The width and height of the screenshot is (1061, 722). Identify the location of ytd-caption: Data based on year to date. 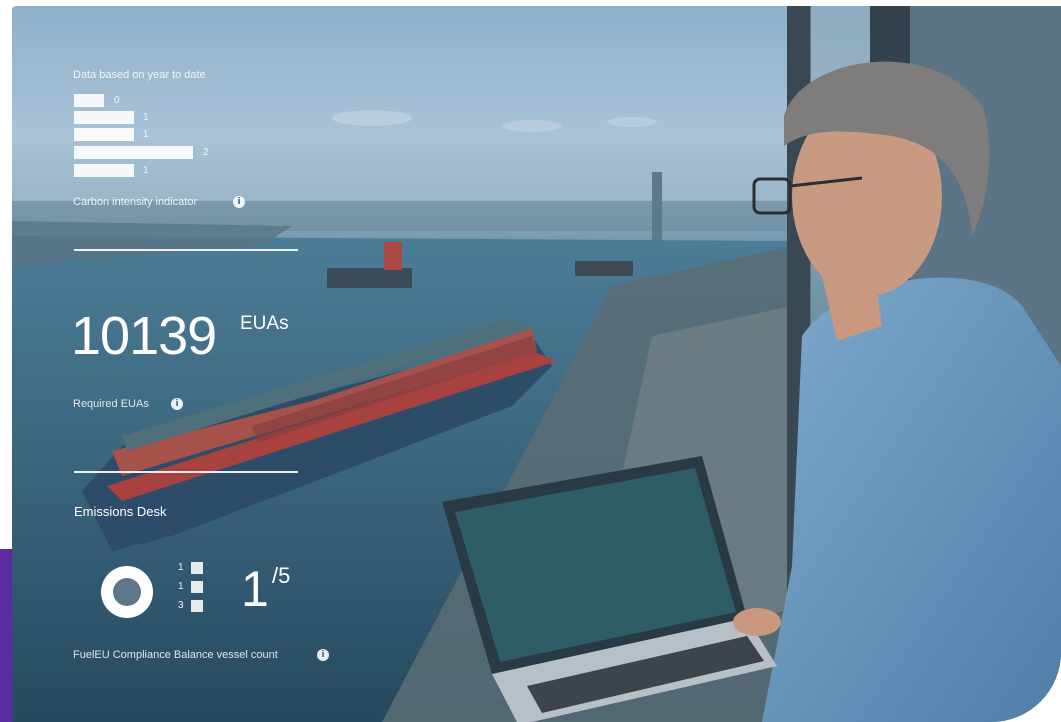
(139, 75).